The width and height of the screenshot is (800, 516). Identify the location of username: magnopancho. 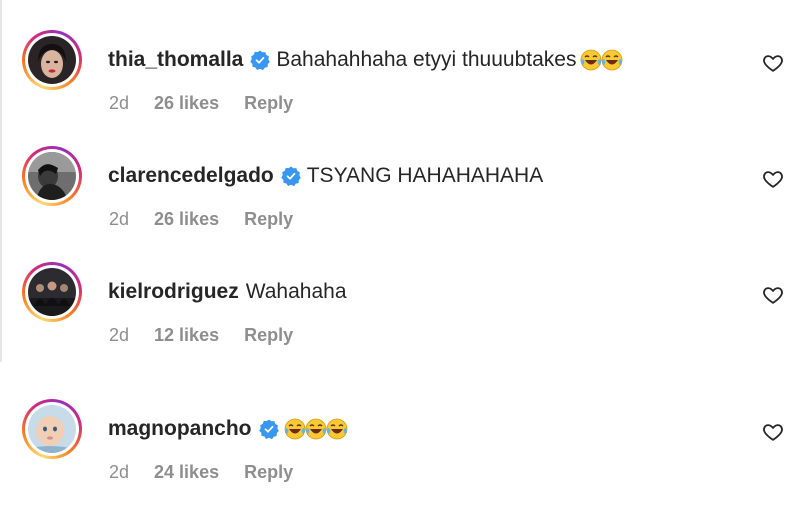
(180, 429).